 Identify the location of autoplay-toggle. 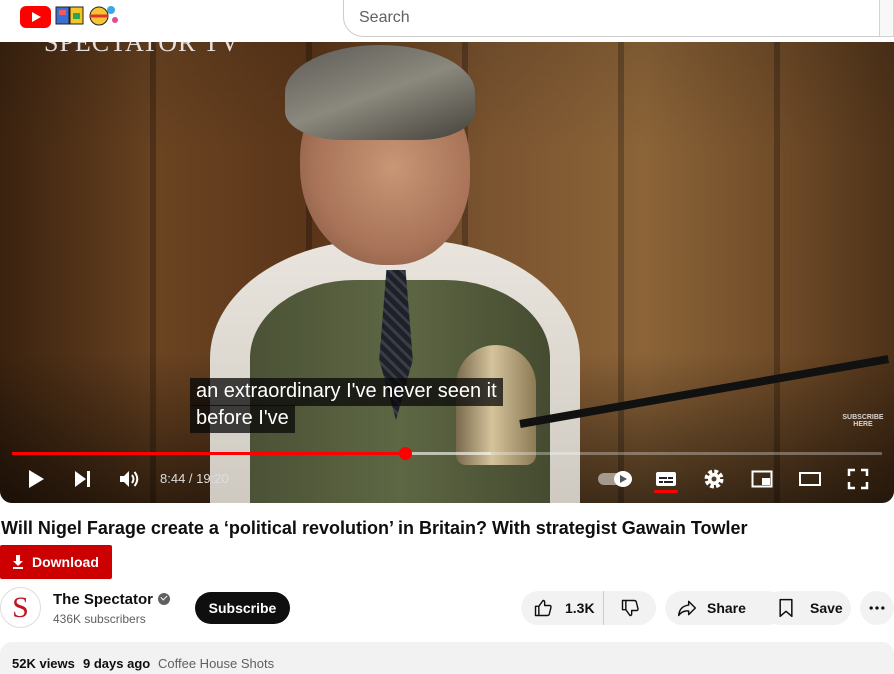
(615, 479).